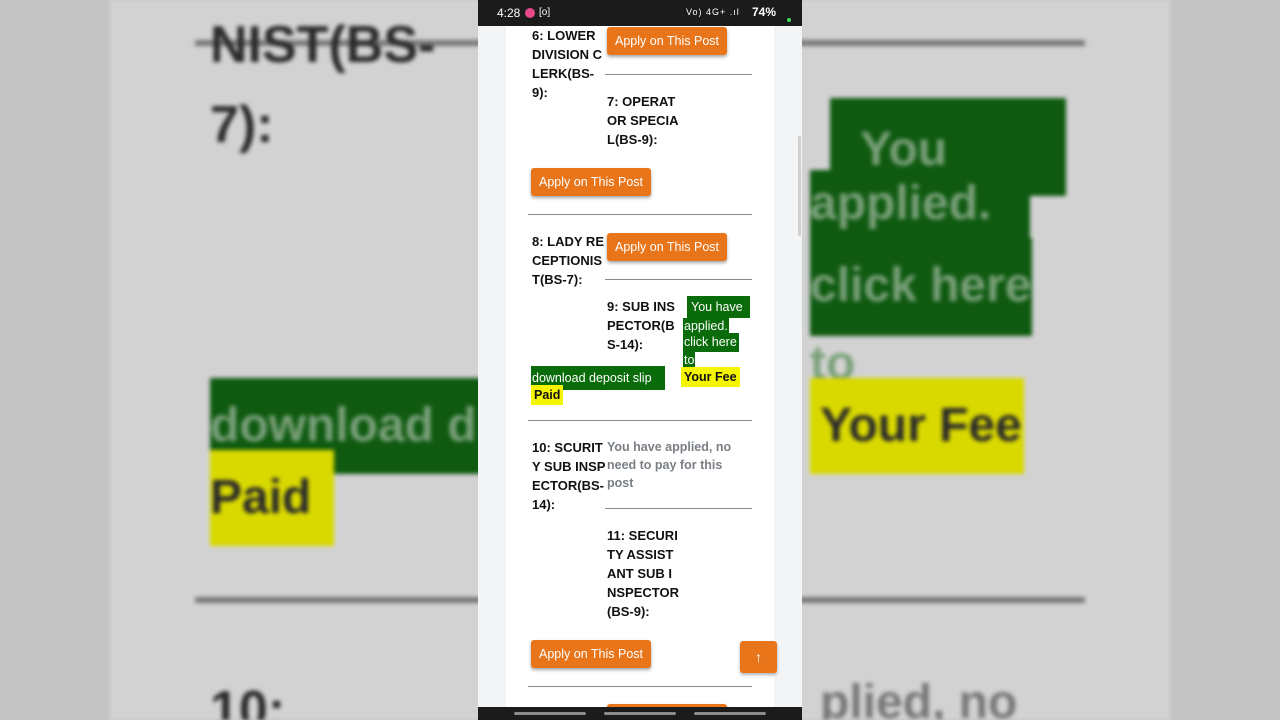 This screenshot has width=1280, height=720. I want to click on bg-green-4: to, so click(833, 363).